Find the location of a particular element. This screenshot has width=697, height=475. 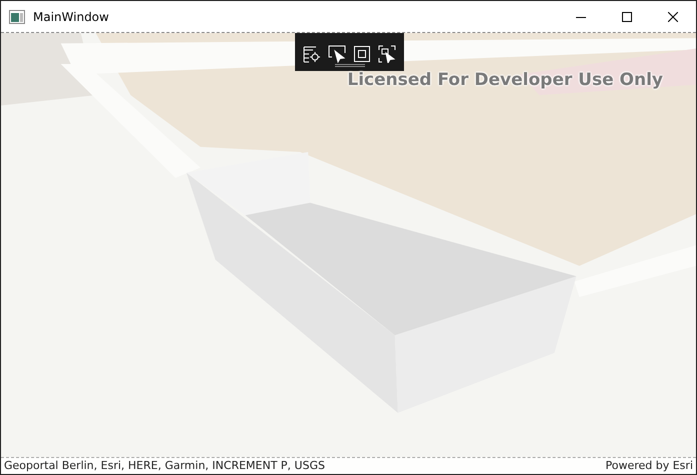

license-watermark: Licensed For Developer Use Only is located at coordinates (505, 80).